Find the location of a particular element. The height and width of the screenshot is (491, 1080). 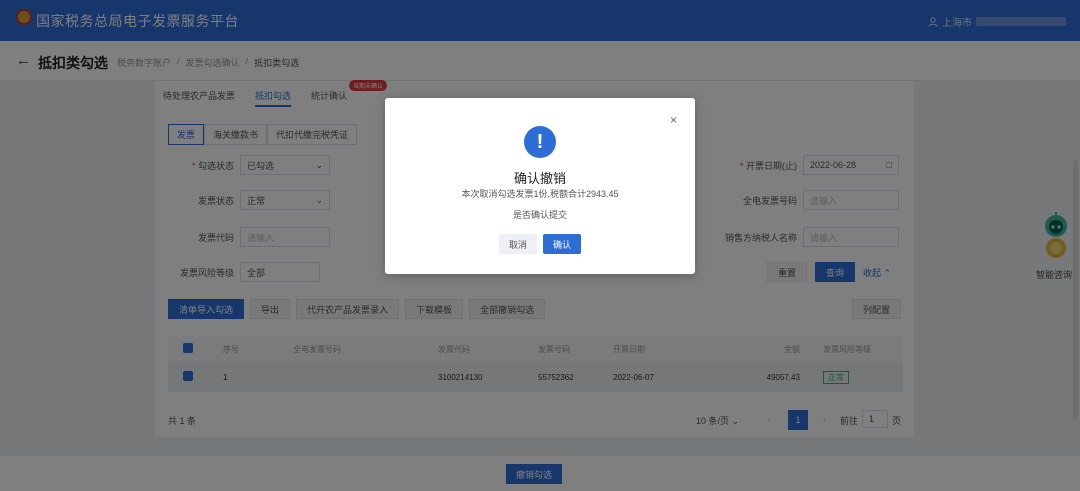

dialog-question: 是否确认提交 is located at coordinates (539, 215).